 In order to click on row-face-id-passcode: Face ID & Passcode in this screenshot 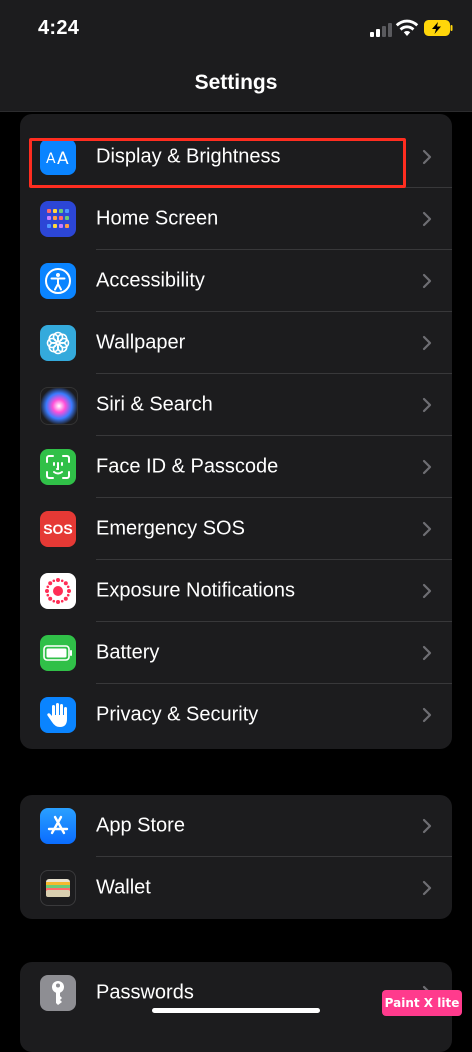, I will do `click(236, 467)`.